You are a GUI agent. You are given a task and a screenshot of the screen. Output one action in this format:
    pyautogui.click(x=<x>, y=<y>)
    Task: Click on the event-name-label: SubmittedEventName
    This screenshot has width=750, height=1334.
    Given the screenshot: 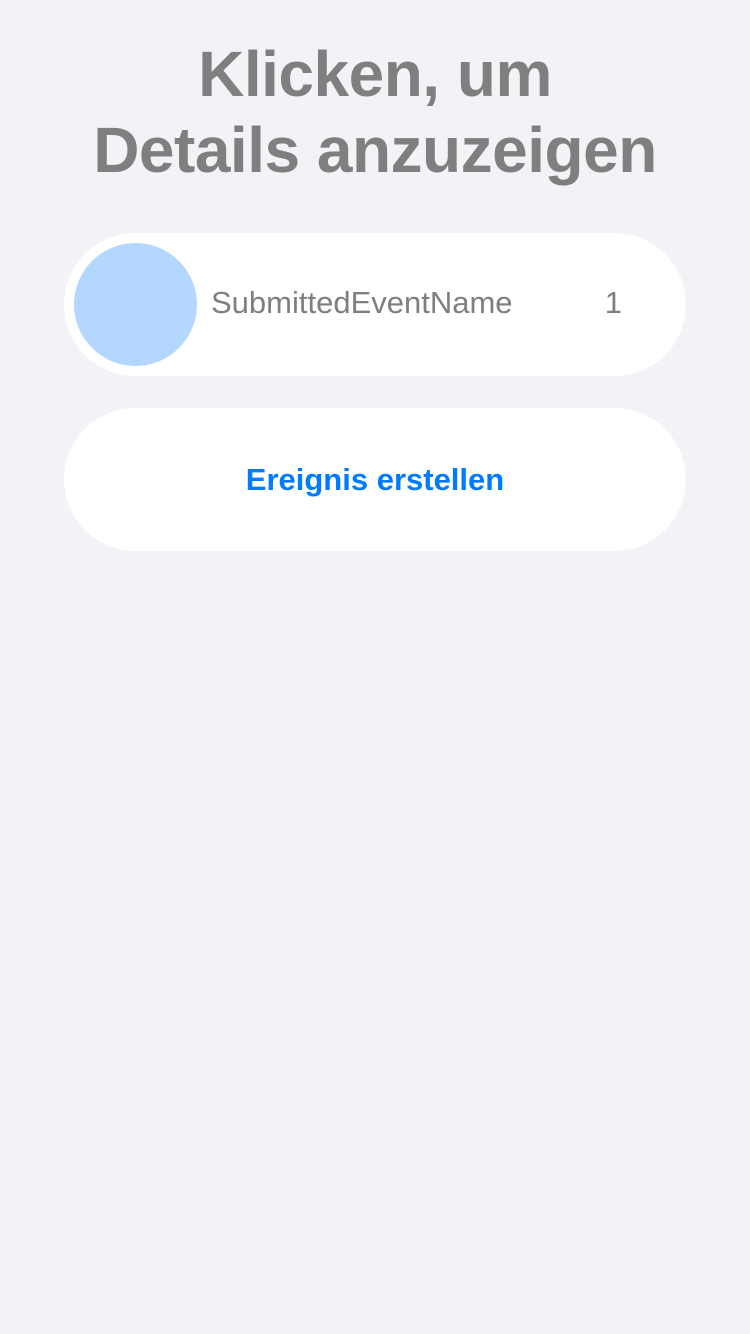 What is the action you would take?
    pyautogui.click(x=362, y=302)
    